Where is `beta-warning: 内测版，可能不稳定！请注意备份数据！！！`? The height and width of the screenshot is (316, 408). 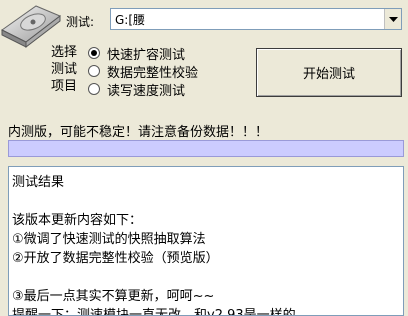
beta-warning: 内测版，可能不稳定！请注意备份数据！！！ is located at coordinates (138, 132).